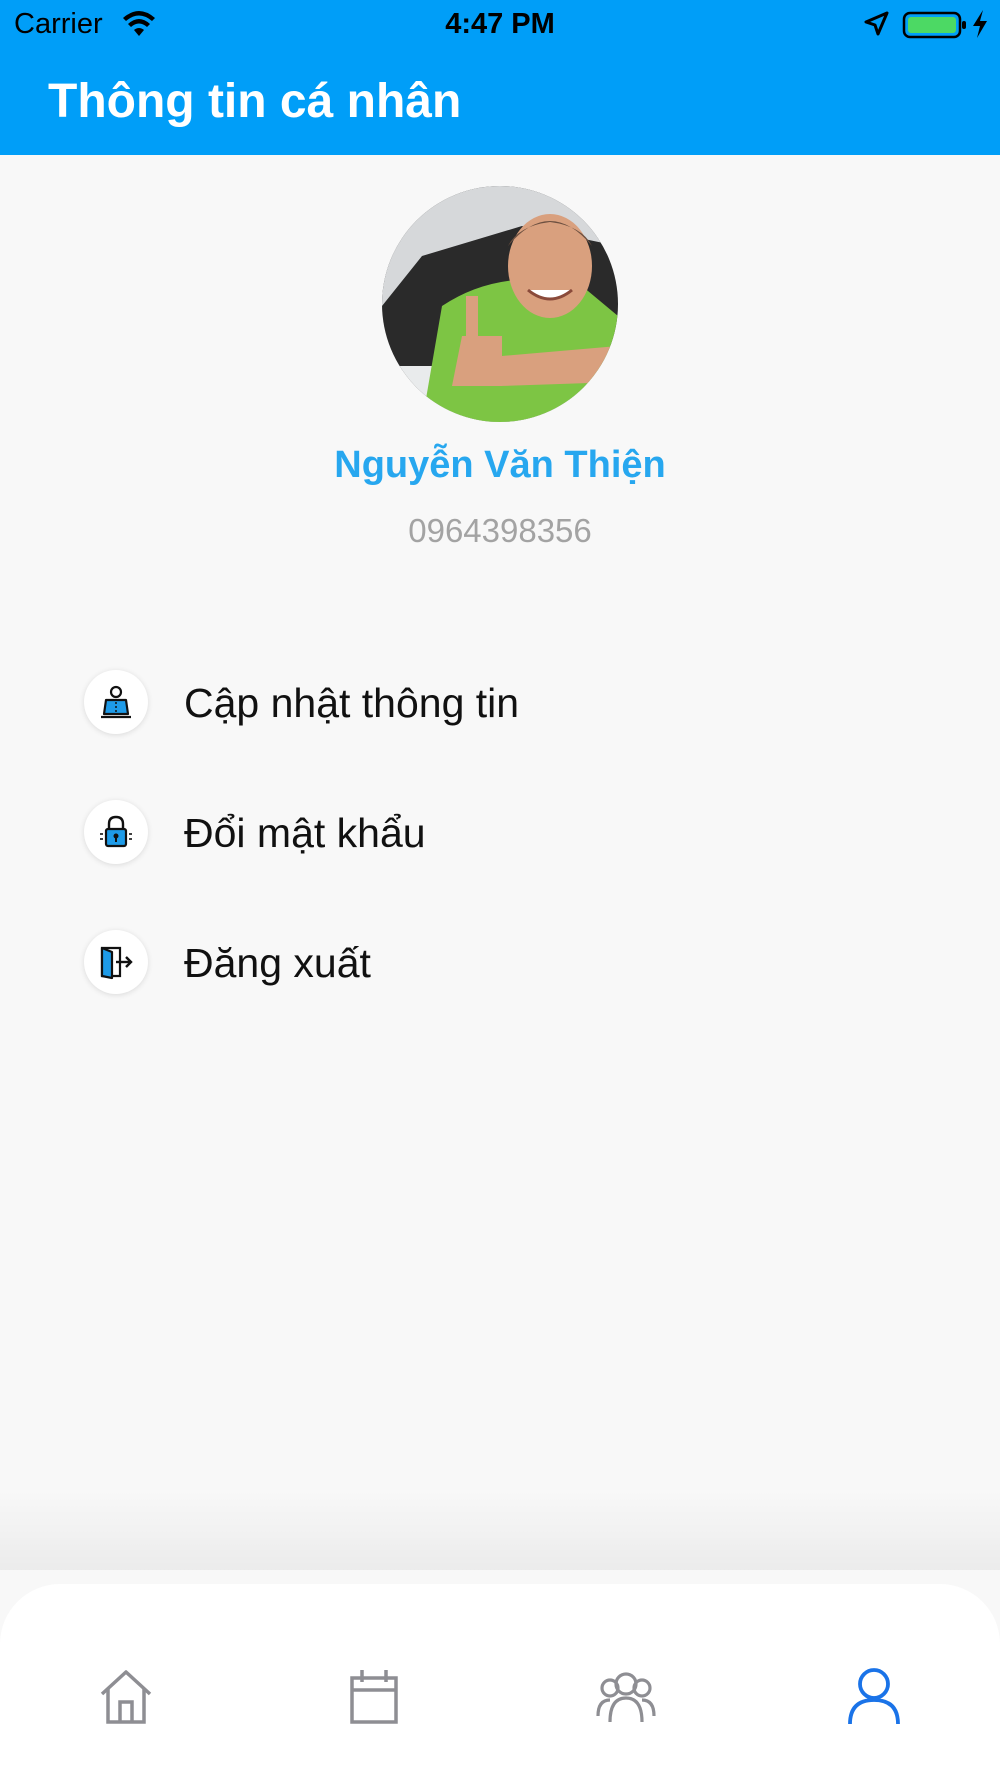 The width and height of the screenshot is (1000, 1778). What do you see at coordinates (255, 101) in the screenshot?
I see `page-title: Thông tin cá nhân` at bounding box center [255, 101].